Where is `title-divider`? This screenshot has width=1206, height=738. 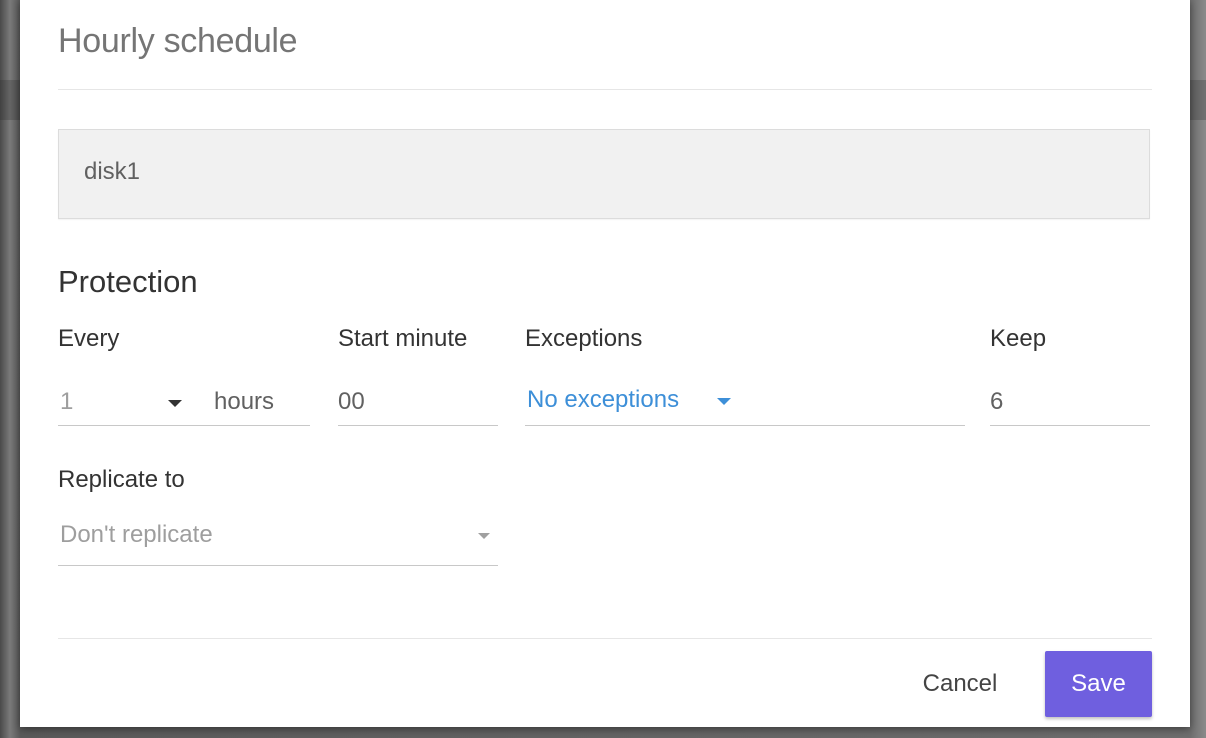
title-divider is located at coordinates (605, 89).